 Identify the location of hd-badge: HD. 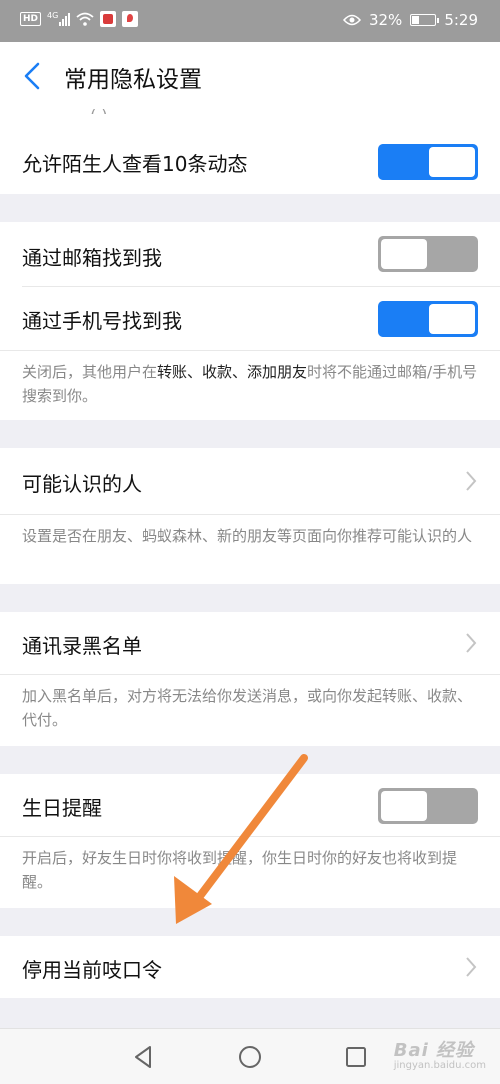
(31, 19).